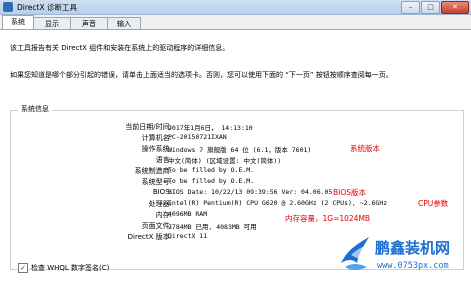 This screenshot has height=286, width=471. Describe the element at coordinates (188, 214) in the screenshot. I see `row-value-memory: 4096MB RAM` at that location.